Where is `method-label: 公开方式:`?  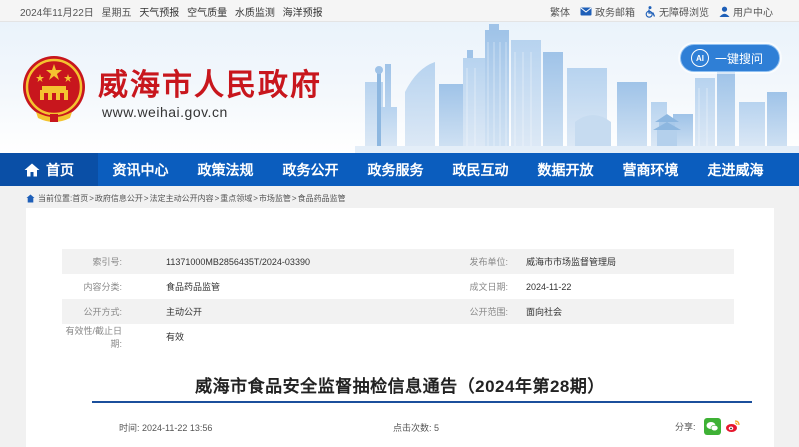 method-label: 公开方式: is located at coordinates (102, 312).